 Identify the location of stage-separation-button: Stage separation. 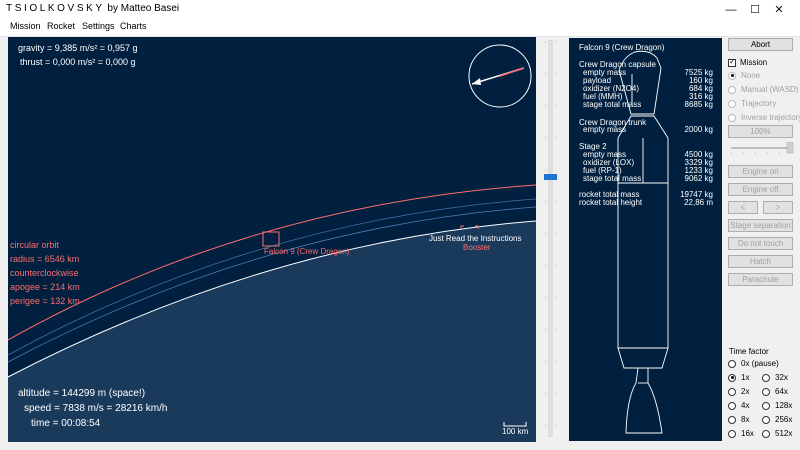
(760, 225).